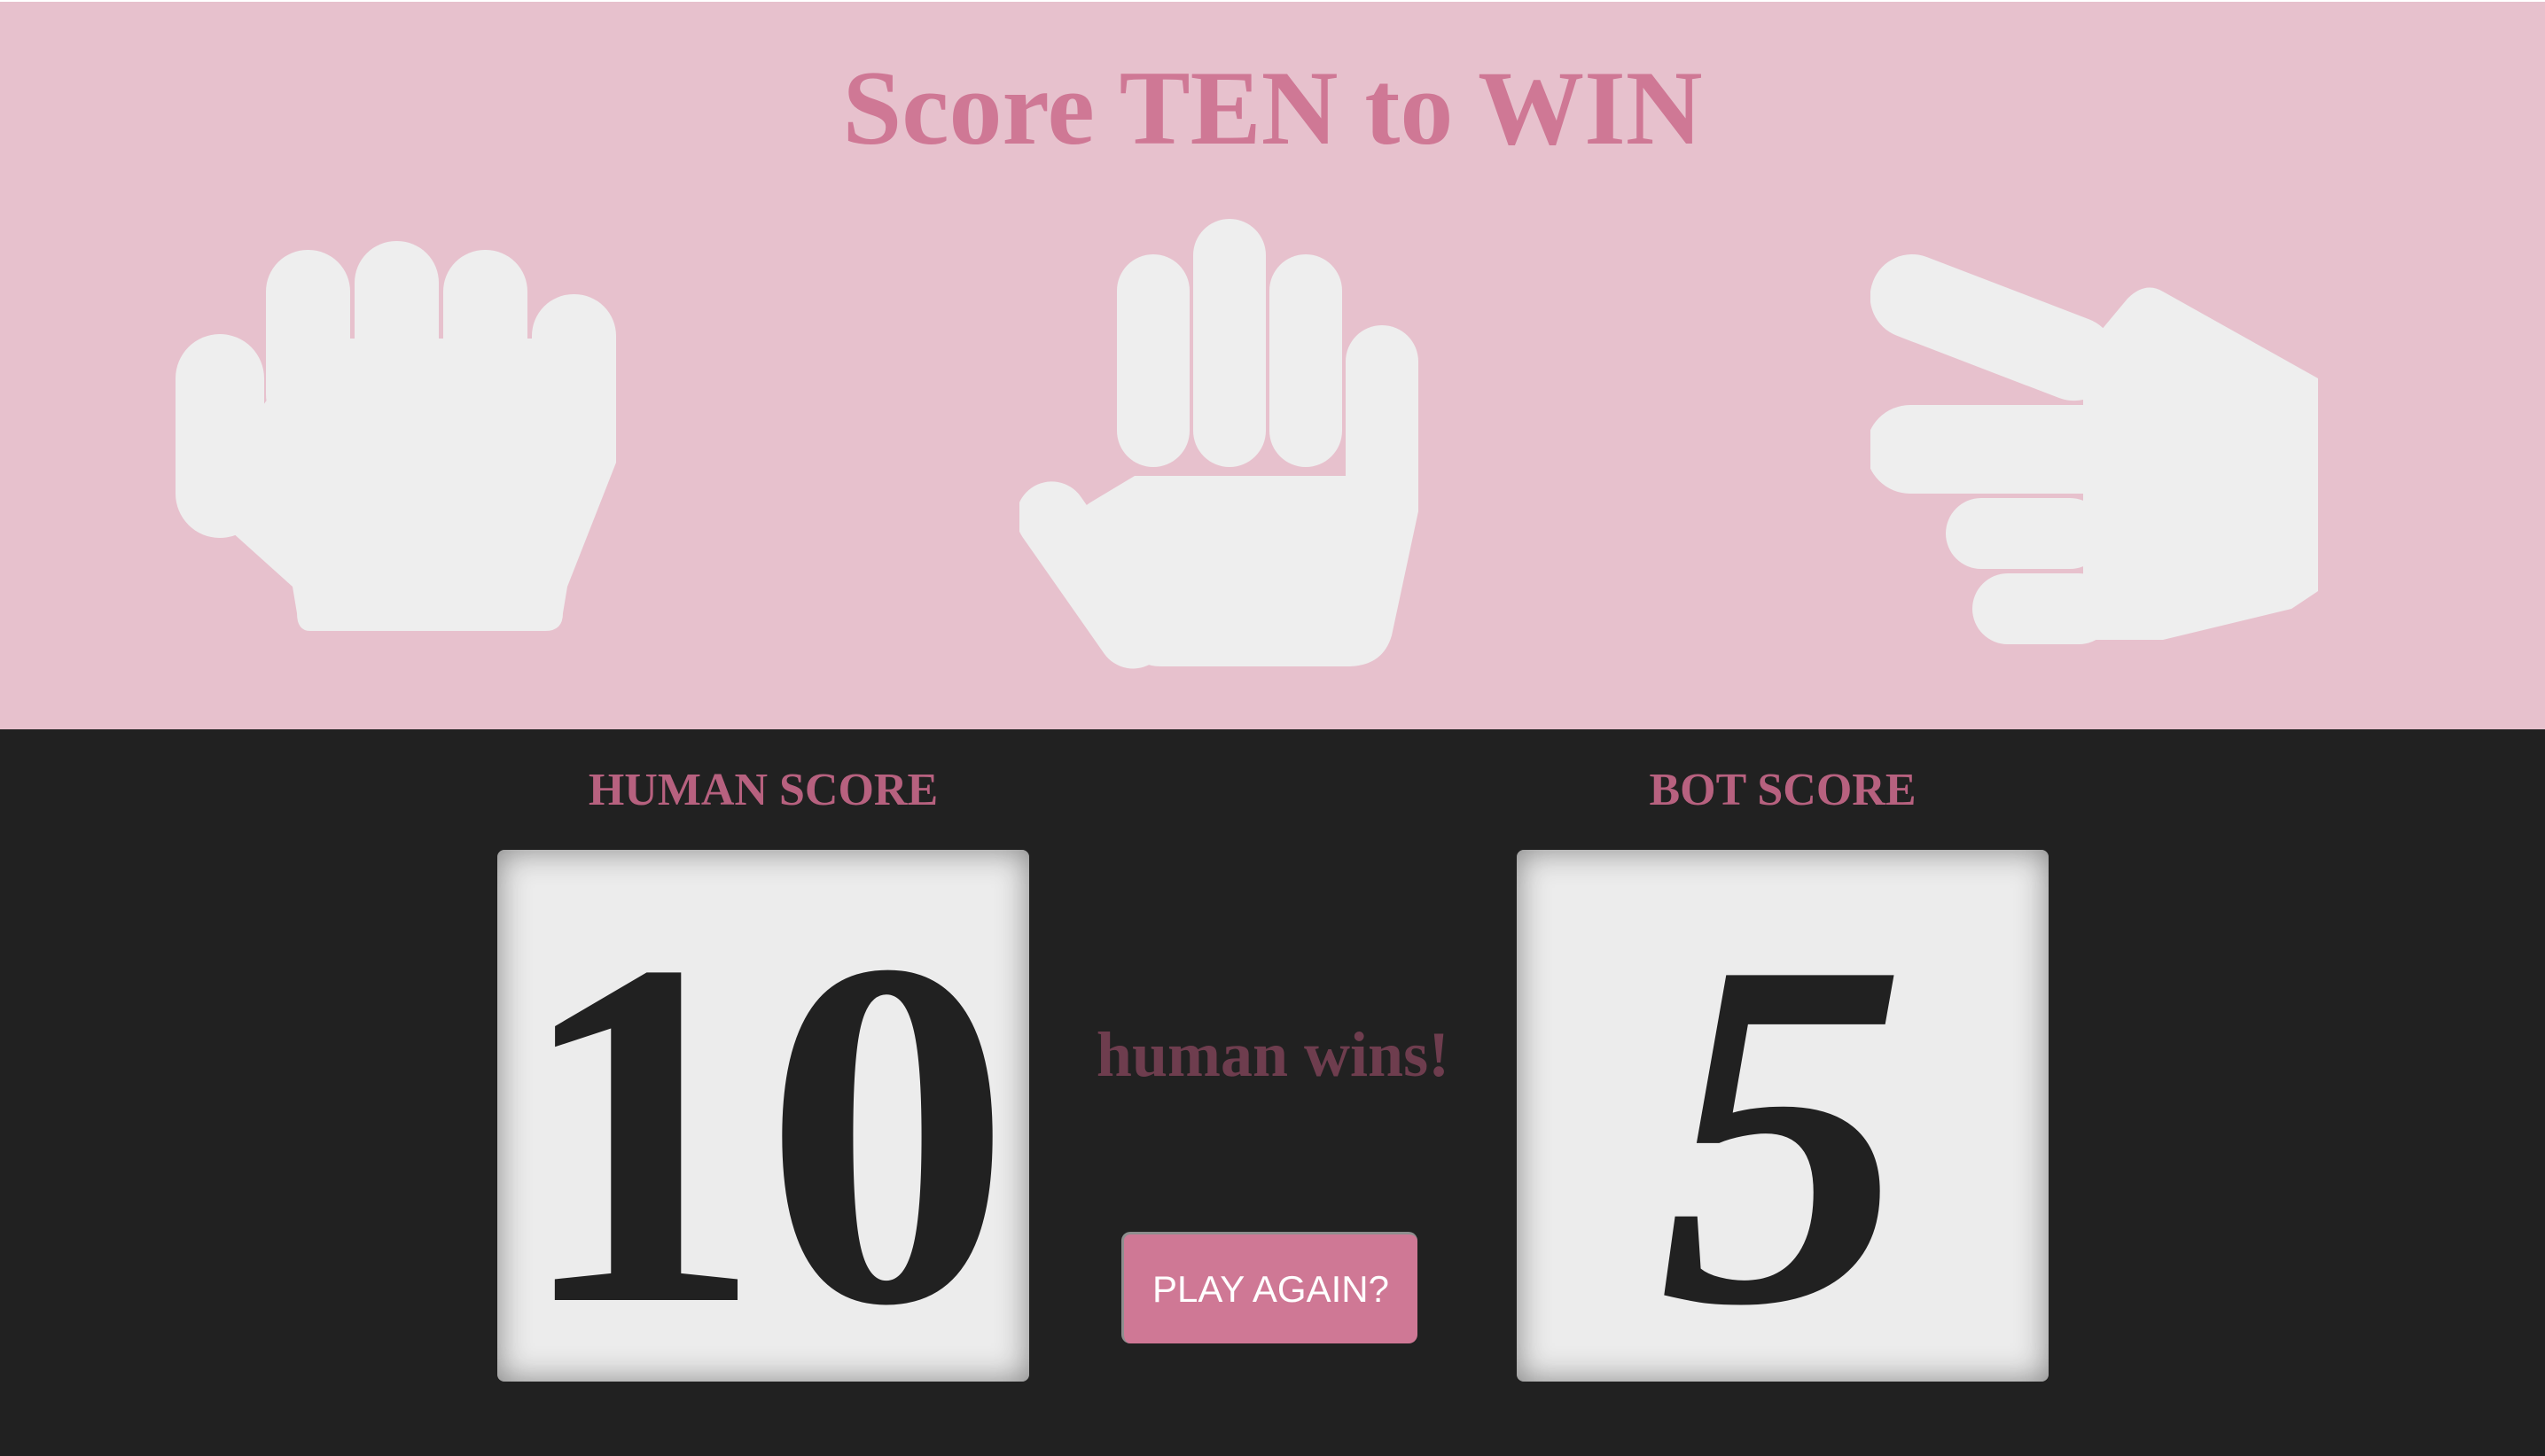  Describe the element at coordinates (763, 790) in the screenshot. I see `human-score-label: HUMAN SCORE` at that location.